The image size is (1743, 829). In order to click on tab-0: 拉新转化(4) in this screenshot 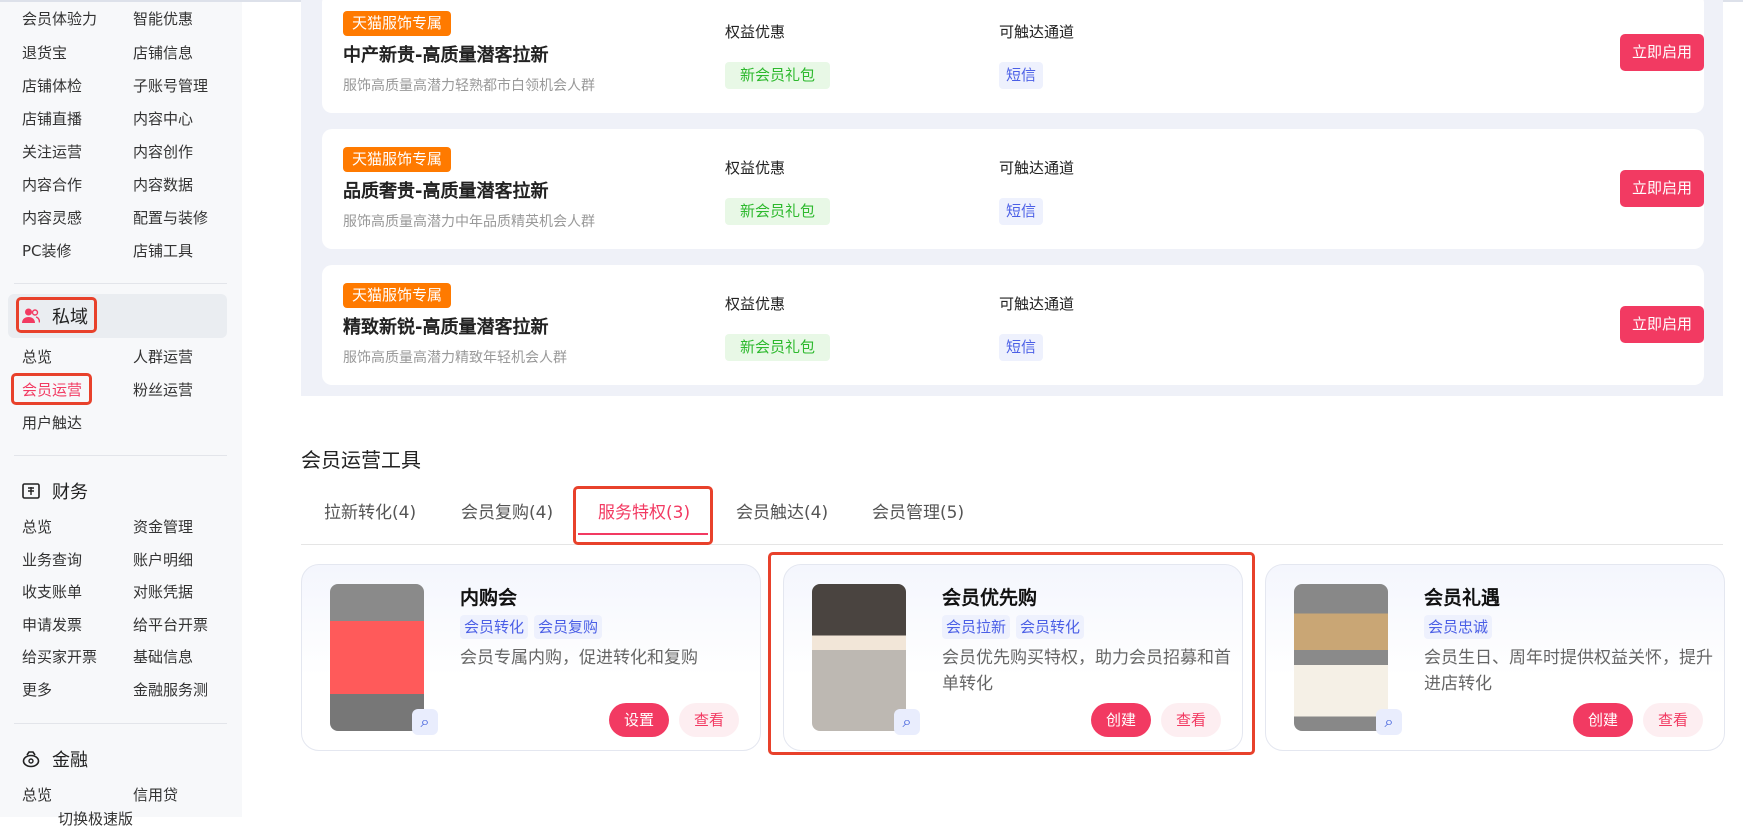, I will do `click(370, 510)`.